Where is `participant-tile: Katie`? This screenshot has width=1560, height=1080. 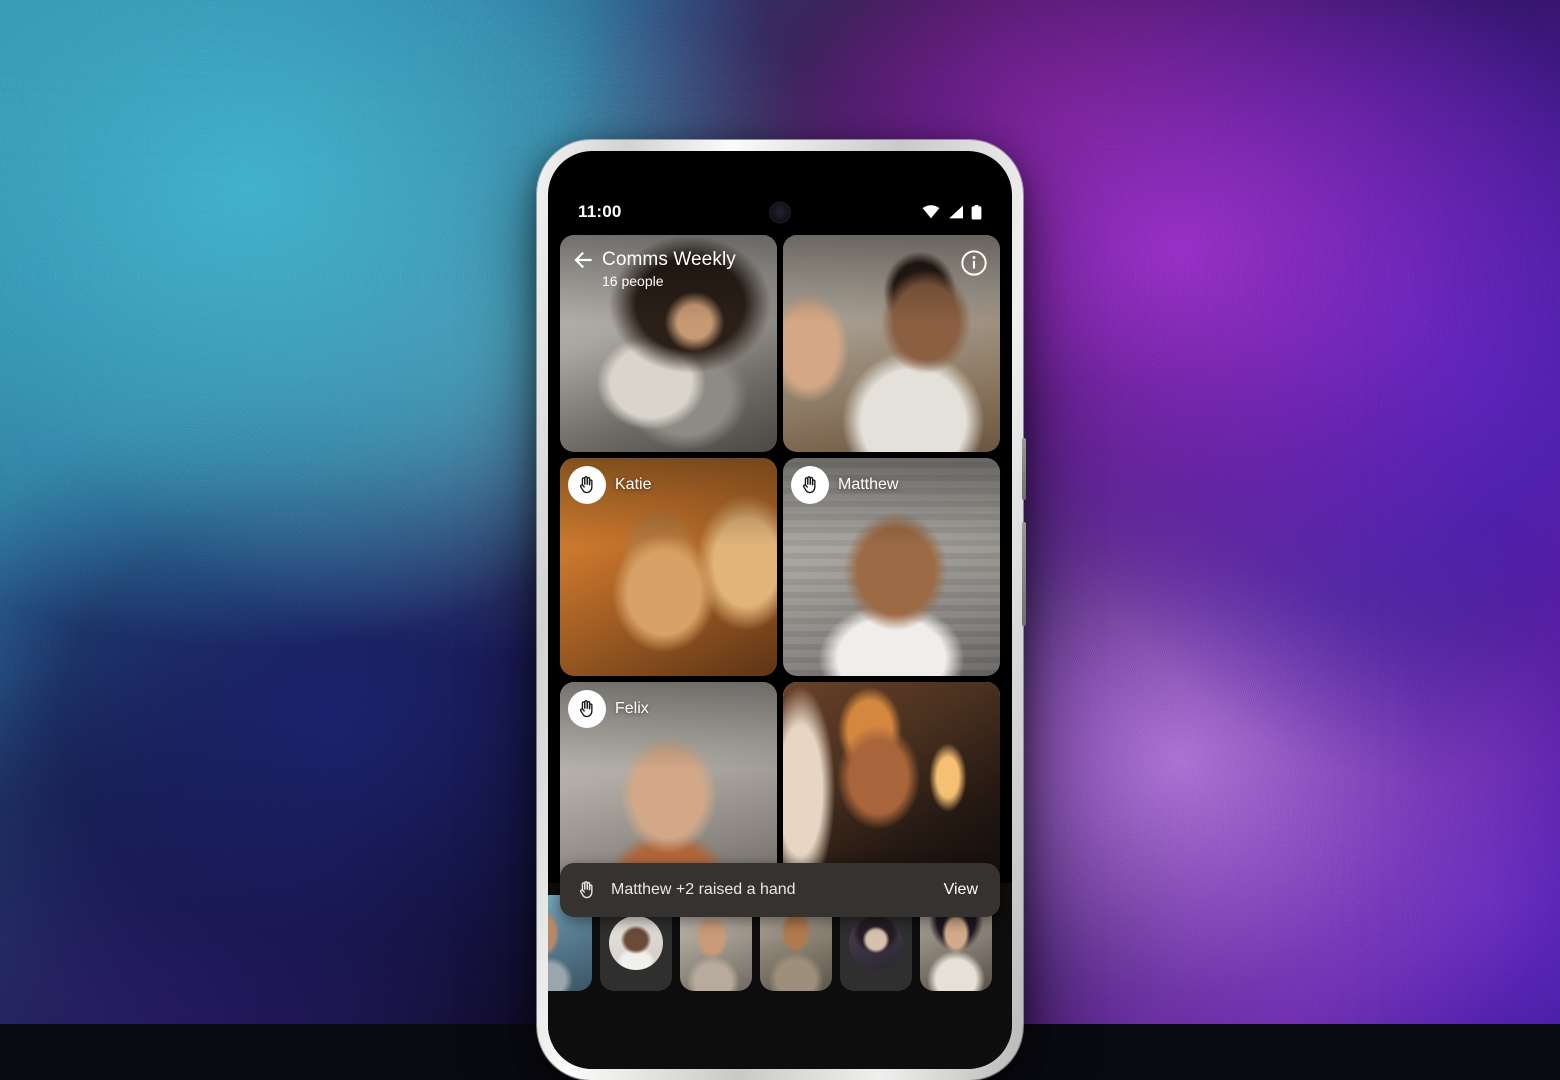
participant-tile: Katie is located at coordinates (668, 566).